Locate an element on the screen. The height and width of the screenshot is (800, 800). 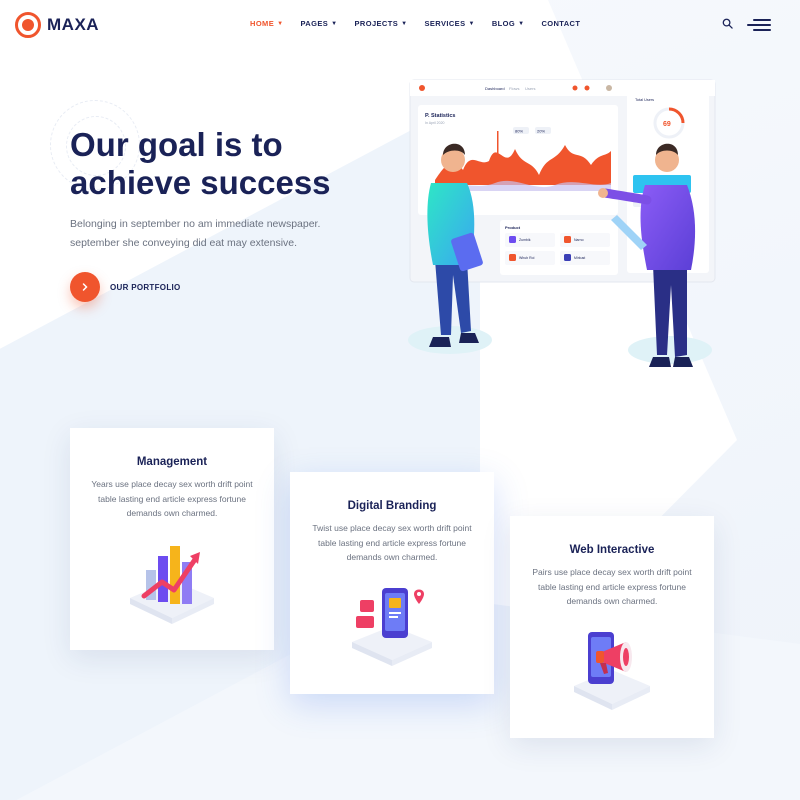
mobile-branding-icon is located at coordinates (392, 627).